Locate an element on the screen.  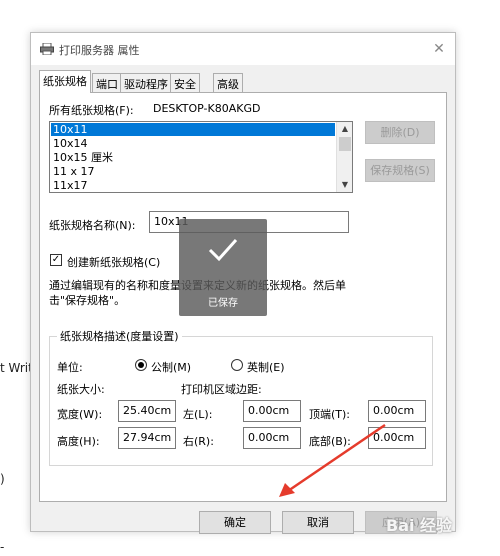
list-item: 10x11 is located at coordinates (193, 129).